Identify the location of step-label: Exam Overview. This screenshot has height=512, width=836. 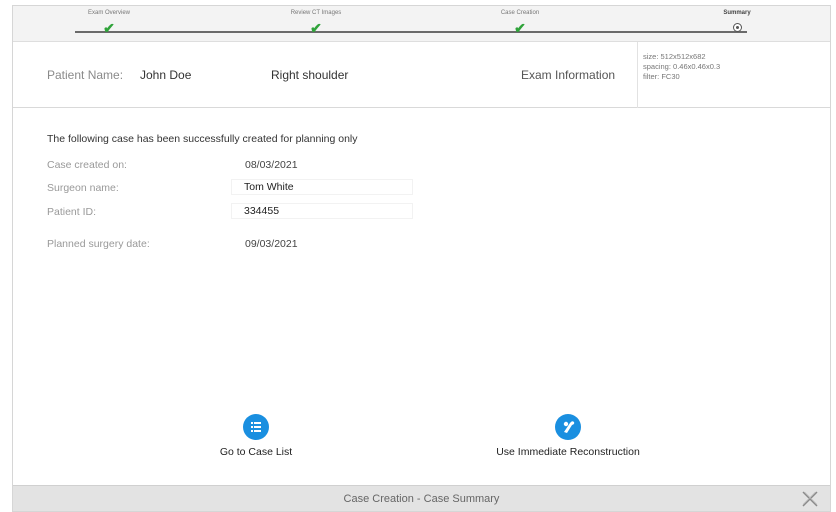
(108, 13).